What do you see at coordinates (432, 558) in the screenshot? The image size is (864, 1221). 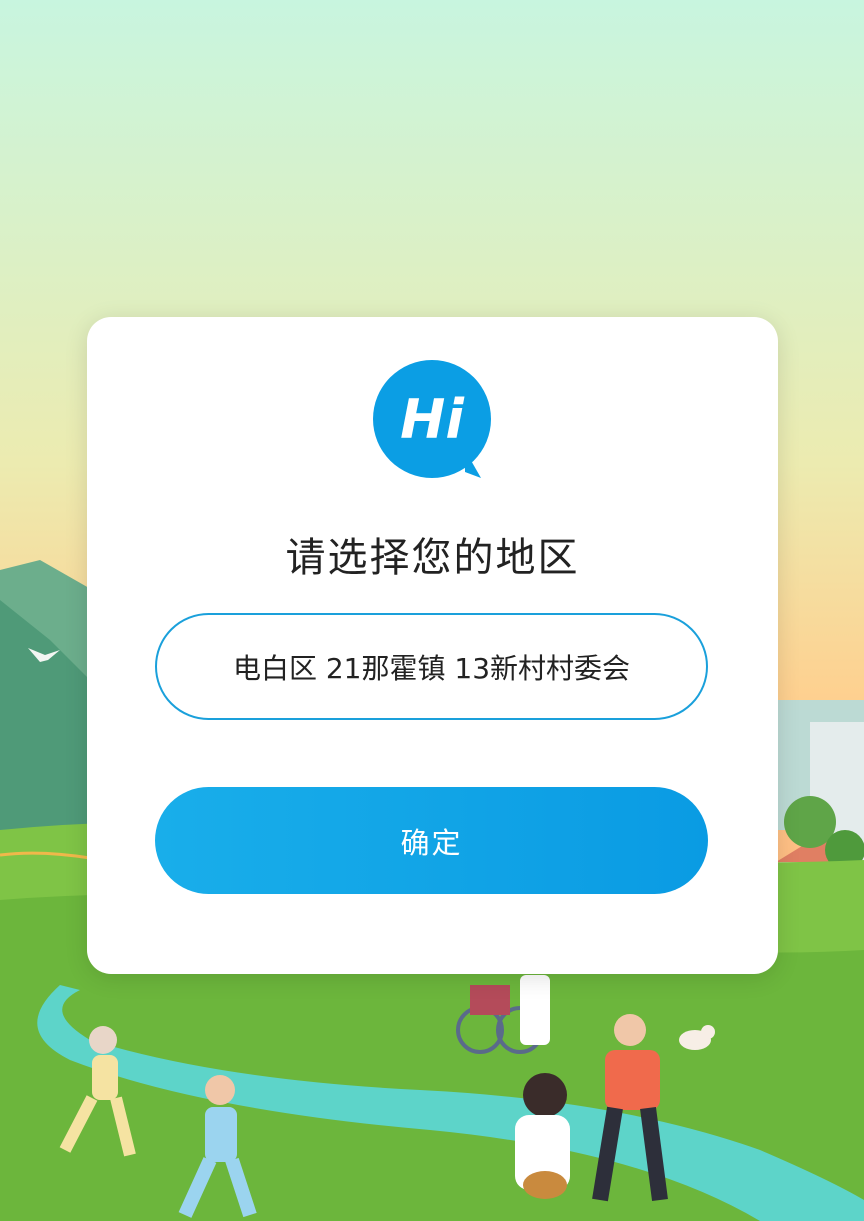 I see `page-title: 请选择您的地区` at bounding box center [432, 558].